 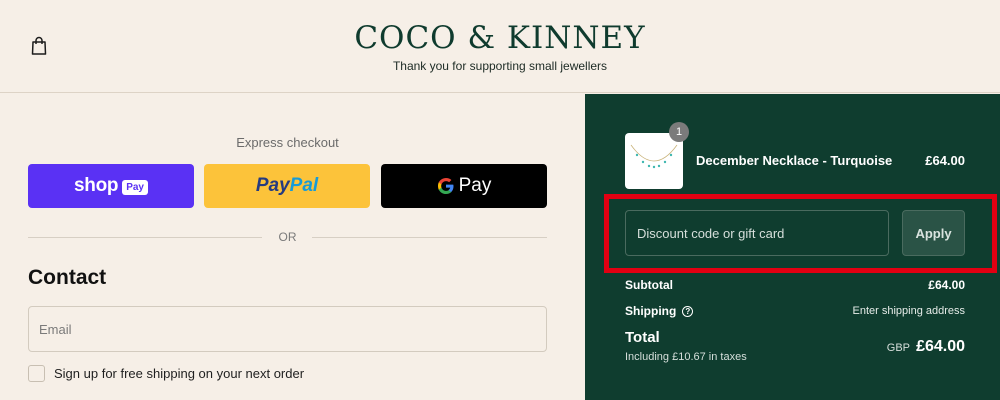 I want to click on shop-pay-button: shop Pay, so click(x=111, y=186).